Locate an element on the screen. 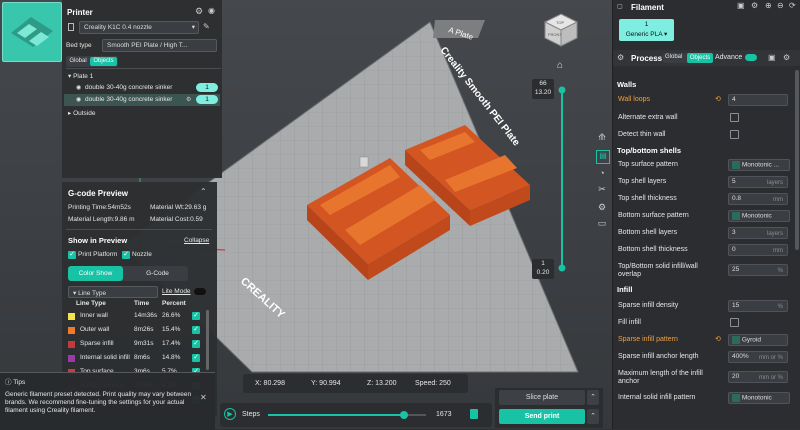  home-icon: ⌂ is located at coordinates (563, 66).